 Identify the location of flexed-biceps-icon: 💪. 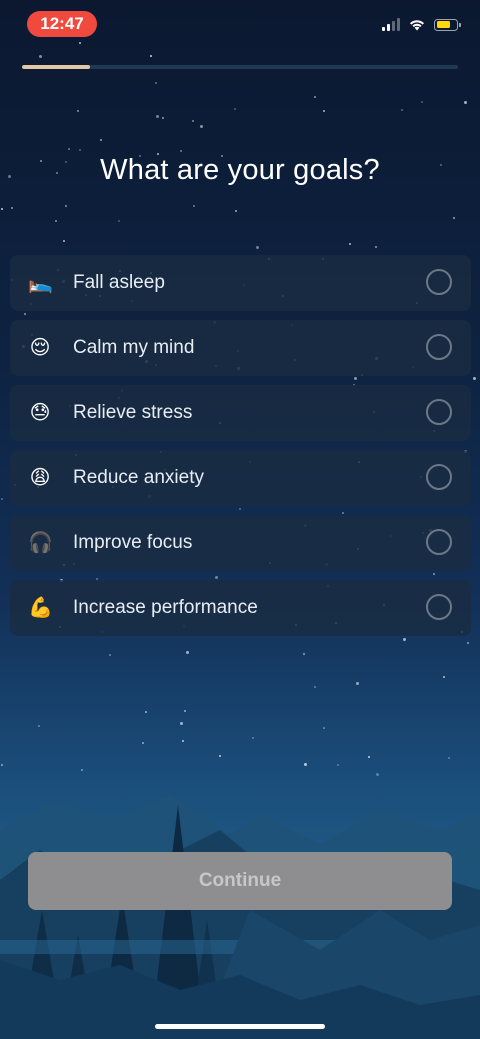
(40, 608).